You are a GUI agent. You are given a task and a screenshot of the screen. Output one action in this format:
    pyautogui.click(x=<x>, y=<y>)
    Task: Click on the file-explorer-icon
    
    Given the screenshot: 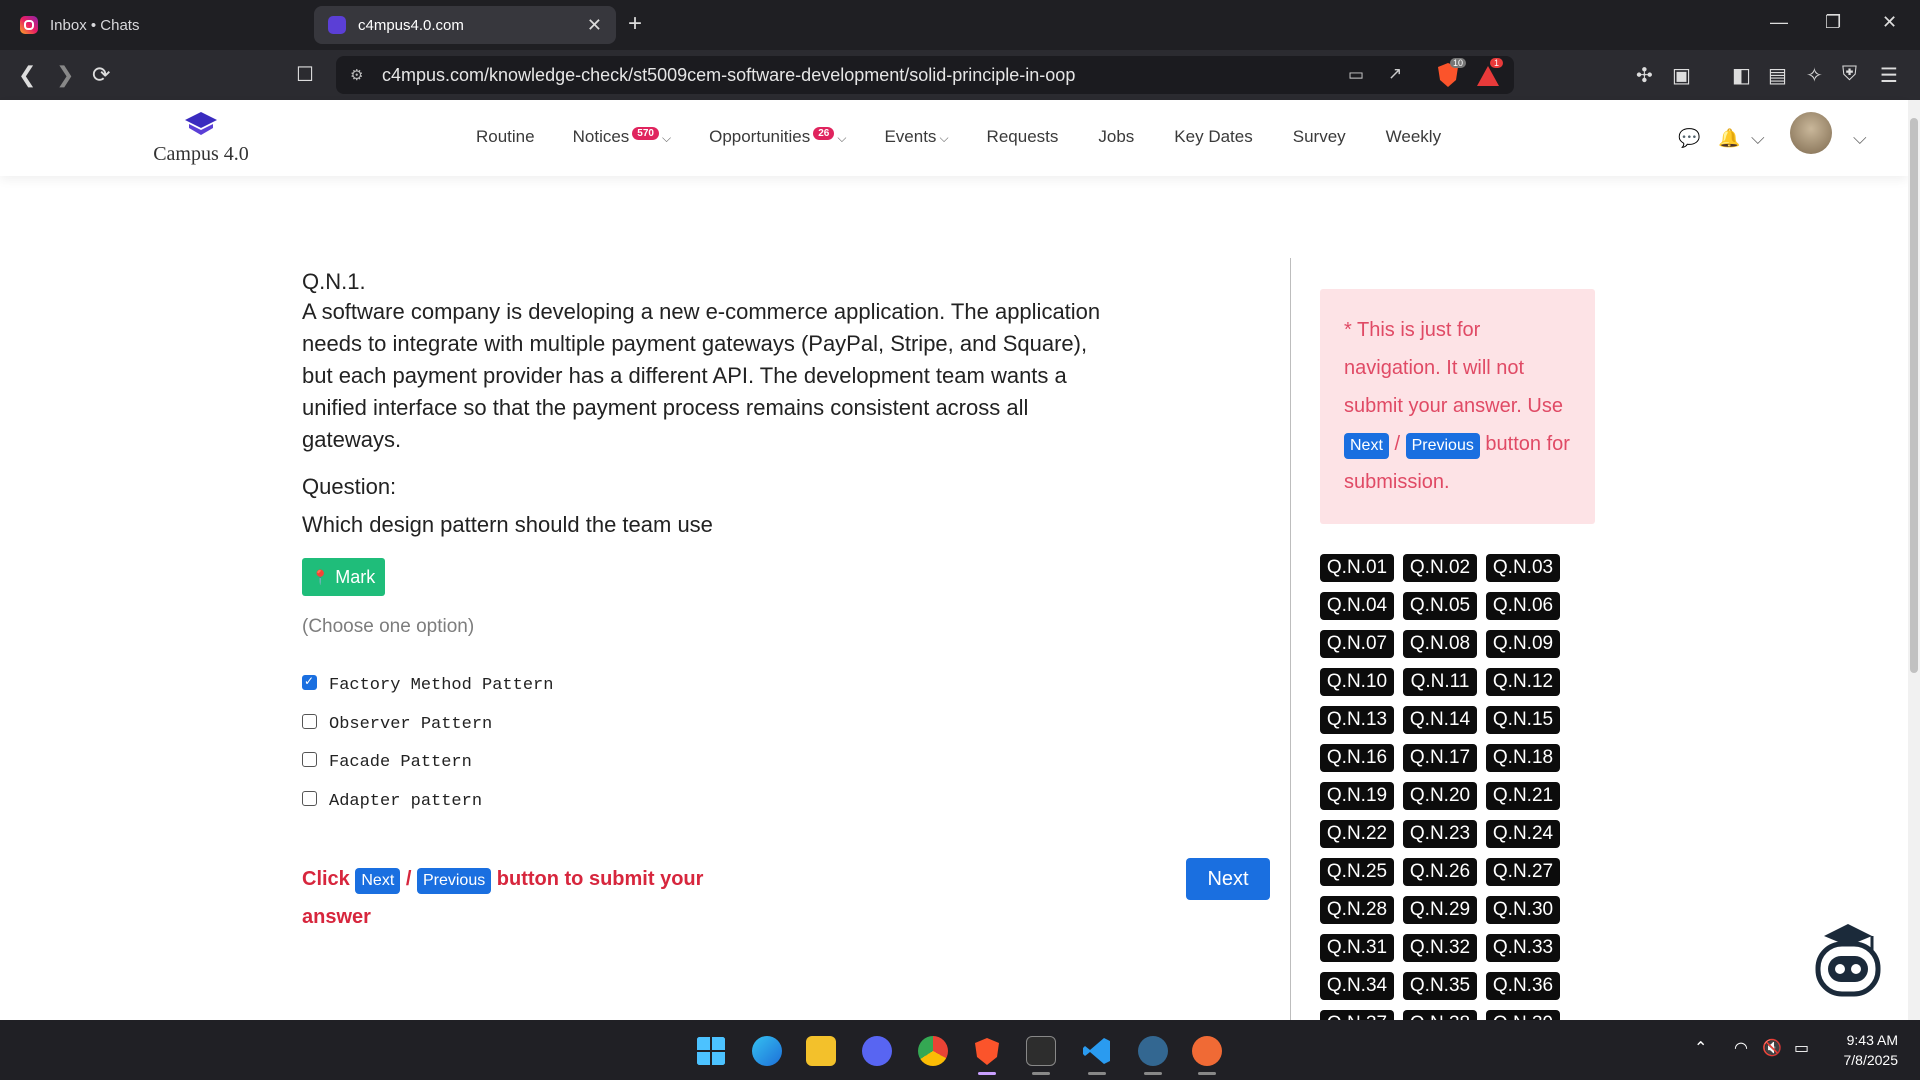 What is the action you would take?
    pyautogui.click(x=821, y=1051)
    